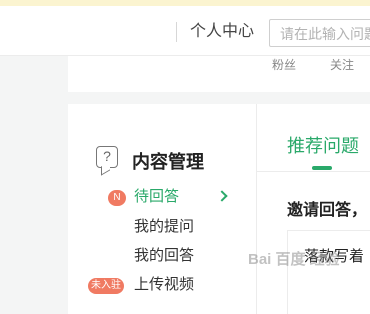  Describe the element at coordinates (168, 162) in the screenshot. I see `content-management-title: 内容管理` at that location.